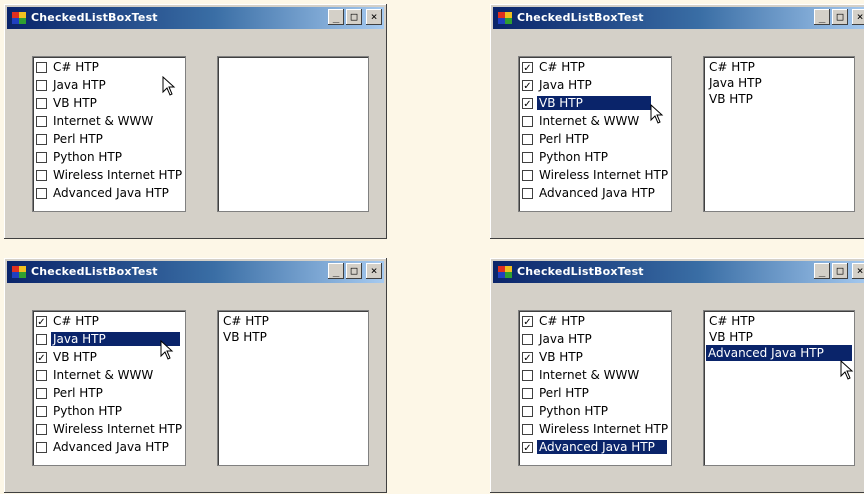 The image size is (864, 494). Describe the element at coordinates (597, 193) in the screenshot. I see `list-item-label: Advanced Java HTP` at that location.